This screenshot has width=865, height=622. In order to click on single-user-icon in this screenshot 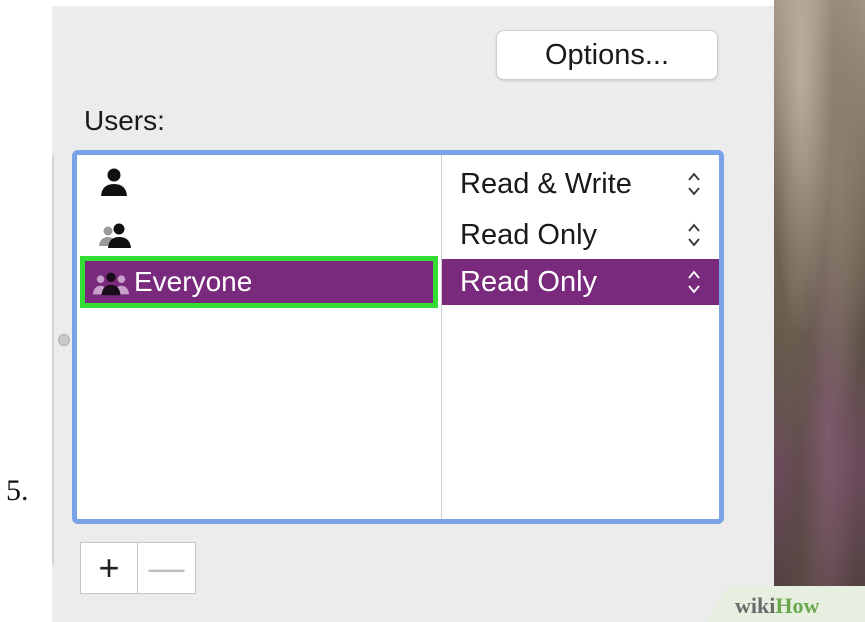, I will do `click(116, 182)`.